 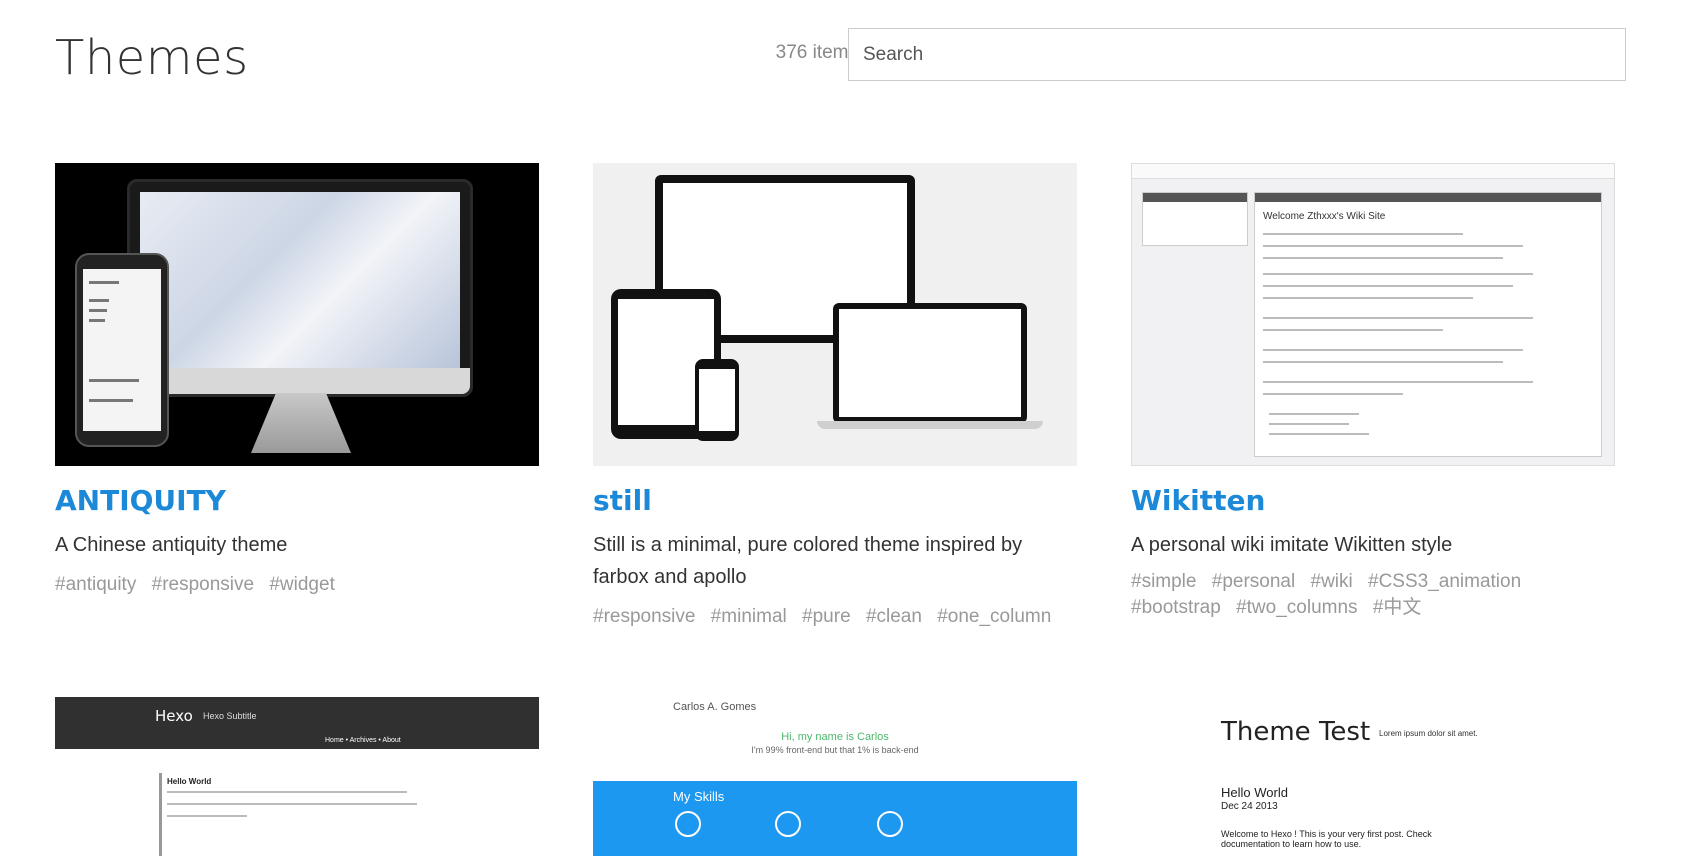 I want to click on header: Themes 376 items, so click(x=840, y=55).